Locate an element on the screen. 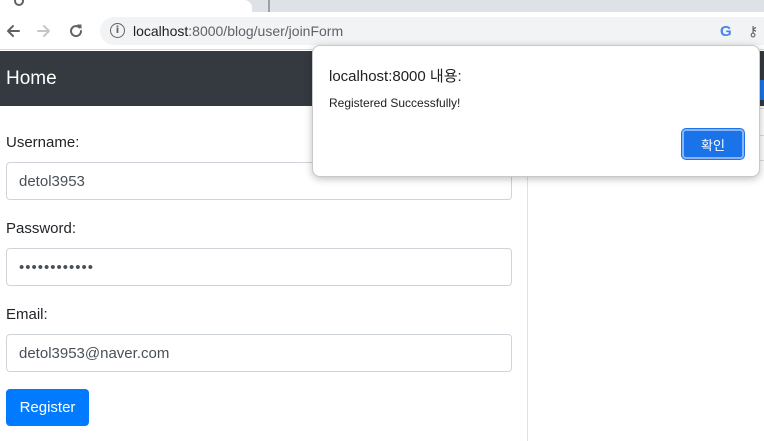 The width and height of the screenshot is (764, 441). email-input: detol3953@naver.com is located at coordinates (259, 353).